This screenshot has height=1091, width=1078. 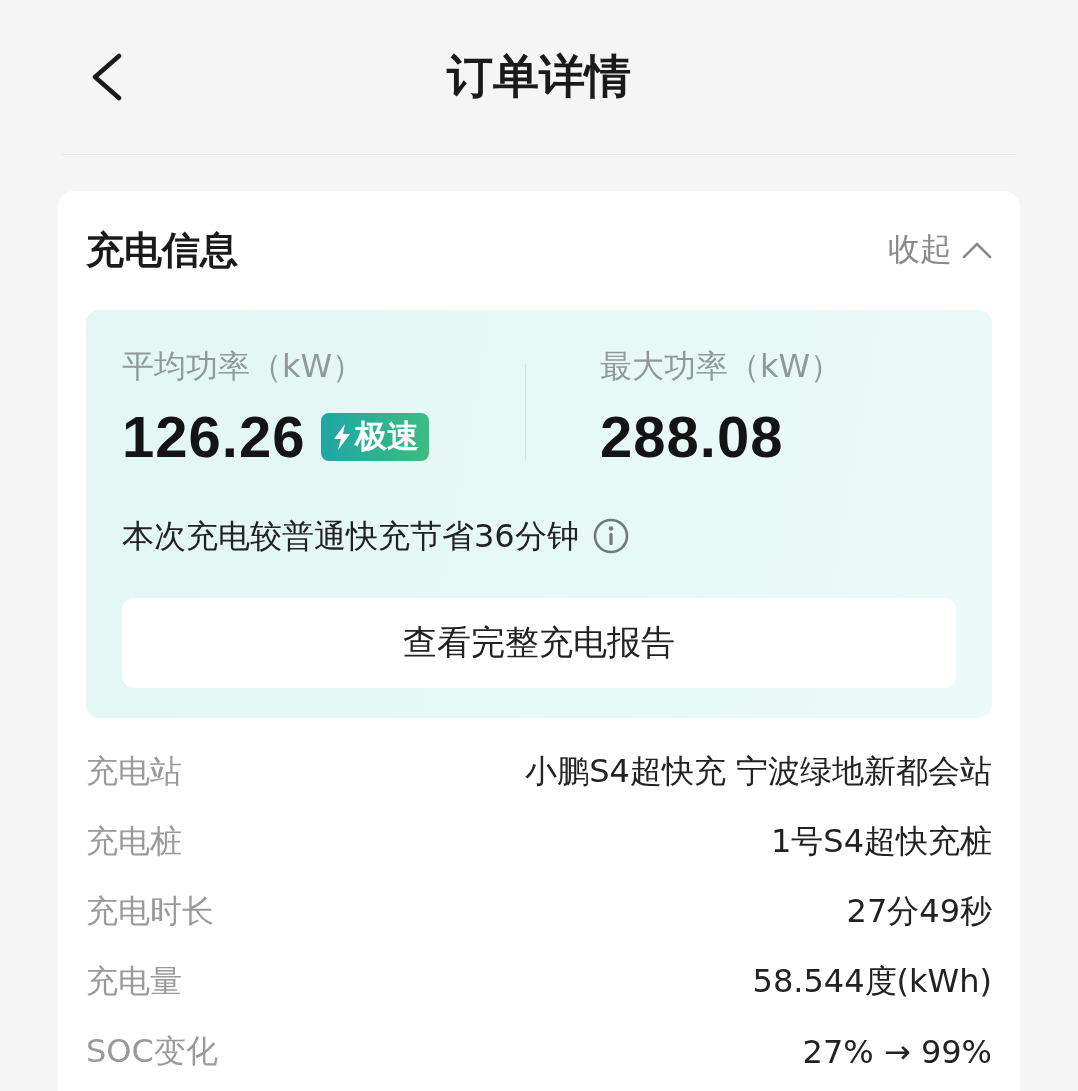 I want to click on detail-label: 充电桩, so click(x=134, y=841).